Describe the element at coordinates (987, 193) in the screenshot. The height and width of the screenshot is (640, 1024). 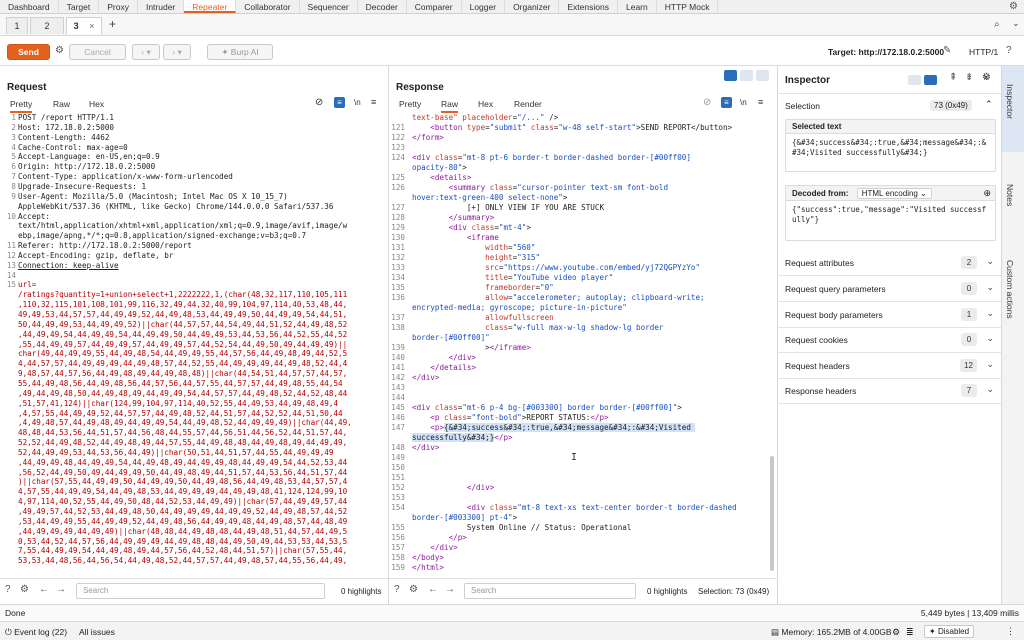
I see `add-decoding-icon: ⊕` at that location.